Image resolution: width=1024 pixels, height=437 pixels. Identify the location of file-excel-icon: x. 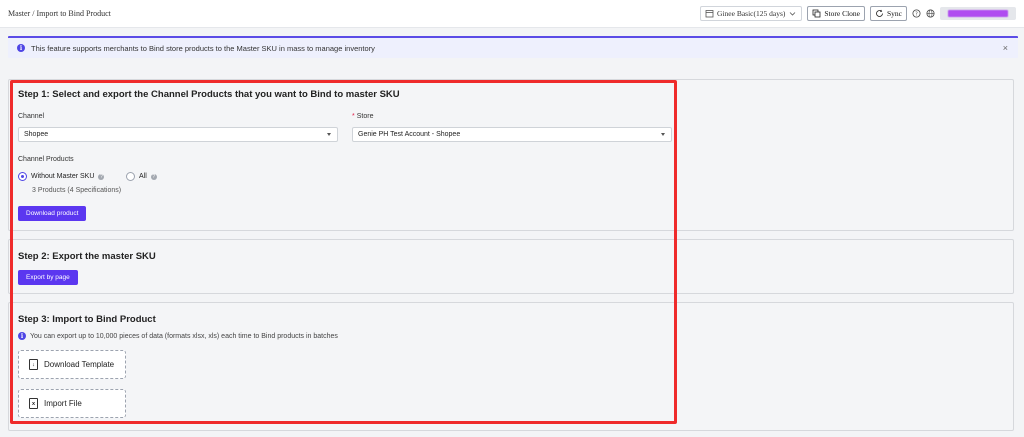
(33, 403).